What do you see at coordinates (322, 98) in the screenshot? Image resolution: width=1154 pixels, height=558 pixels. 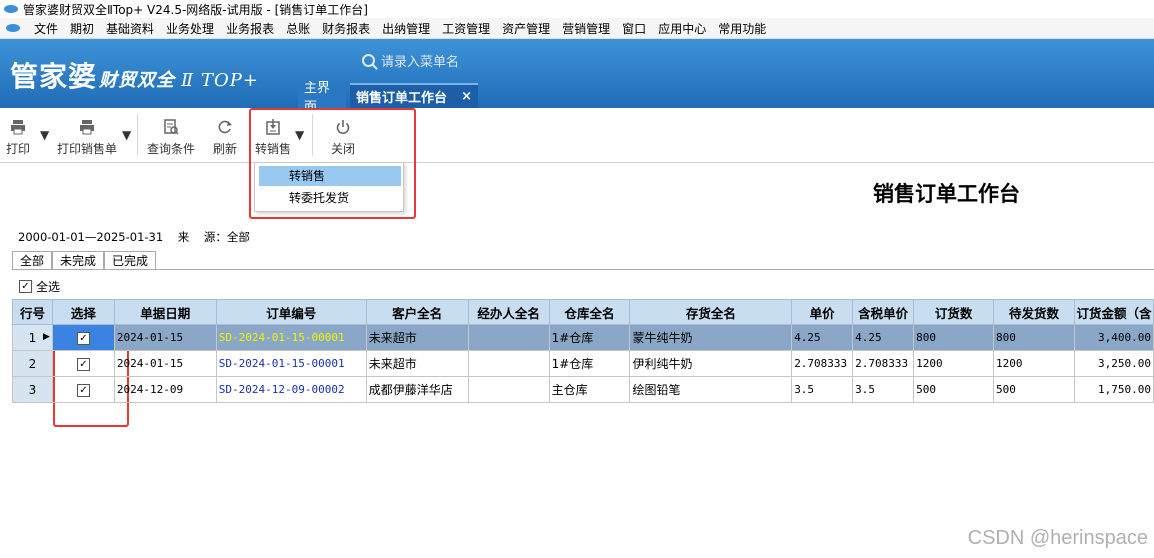 I see `tab-home: 主界面` at bounding box center [322, 98].